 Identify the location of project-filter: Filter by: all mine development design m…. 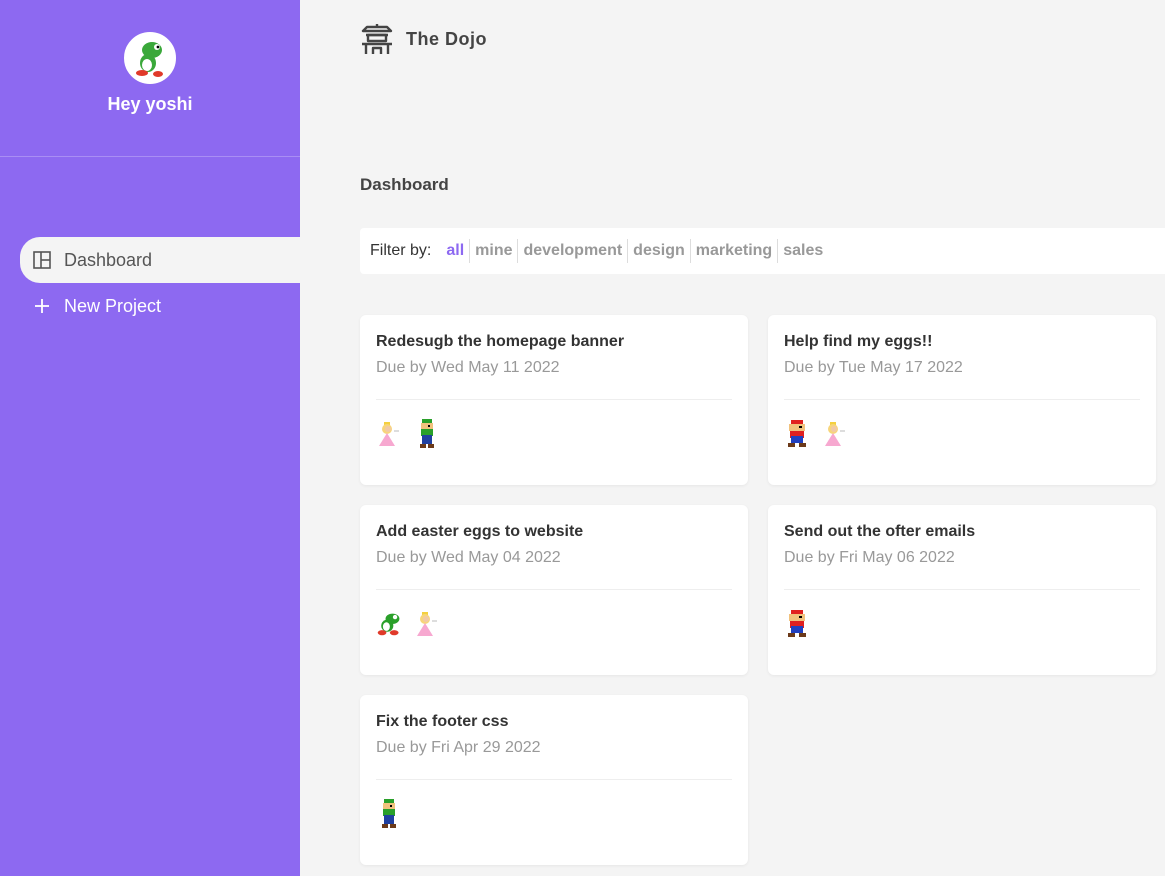
(762, 251).